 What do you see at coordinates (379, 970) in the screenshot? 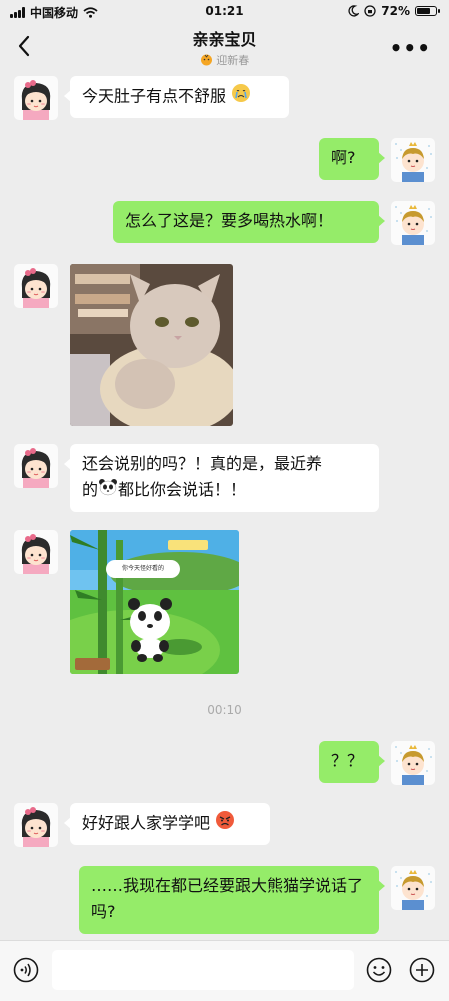
I see `emoji-icon` at bounding box center [379, 970].